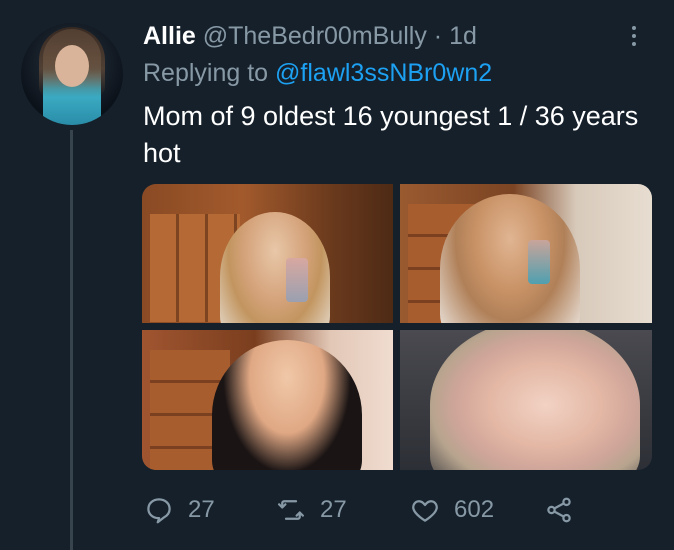  What do you see at coordinates (169, 36) in the screenshot?
I see `author-name: Allie` at bounding box center [169, 36].